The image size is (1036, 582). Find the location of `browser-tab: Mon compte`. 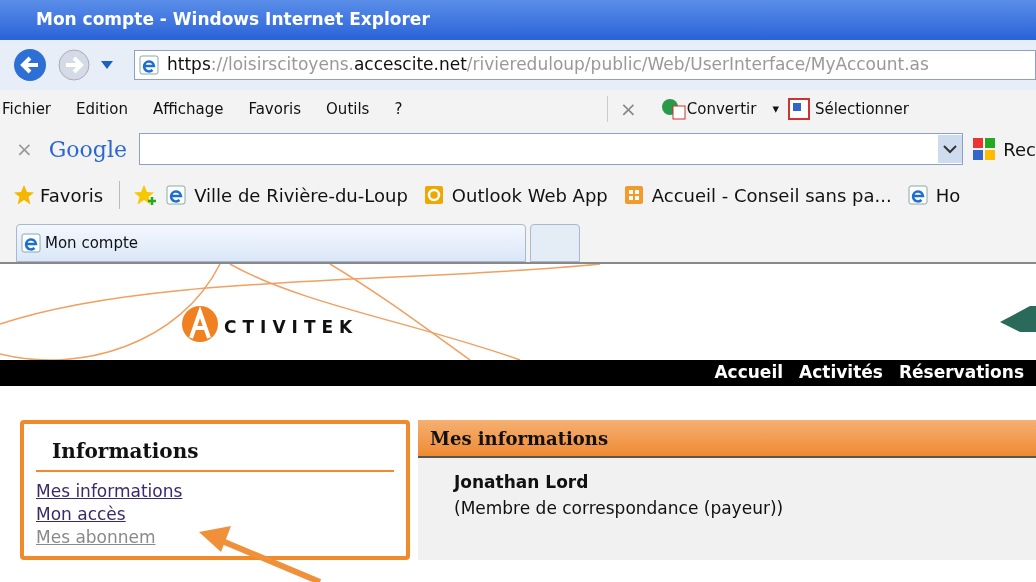

browser-tab: Mon compte is located at coordinates (271, 243).